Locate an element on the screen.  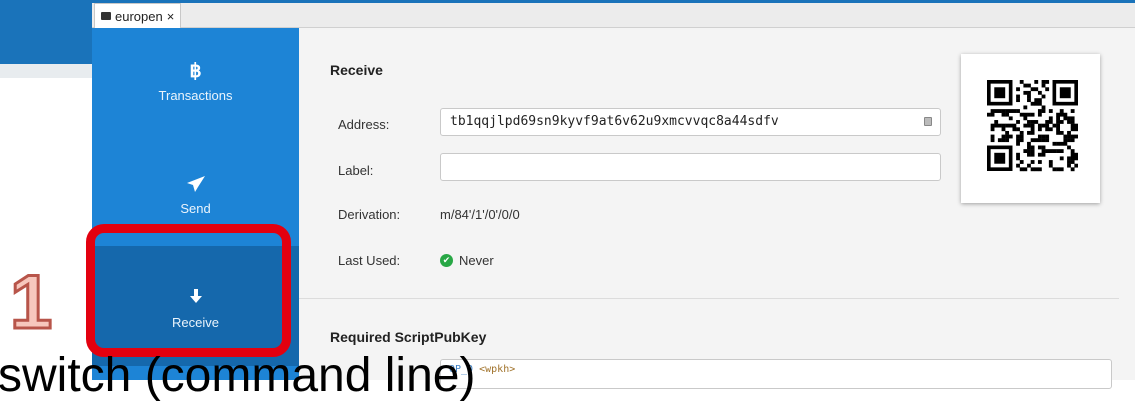
qr-code-pattern is located at coordinates (1032, 126).